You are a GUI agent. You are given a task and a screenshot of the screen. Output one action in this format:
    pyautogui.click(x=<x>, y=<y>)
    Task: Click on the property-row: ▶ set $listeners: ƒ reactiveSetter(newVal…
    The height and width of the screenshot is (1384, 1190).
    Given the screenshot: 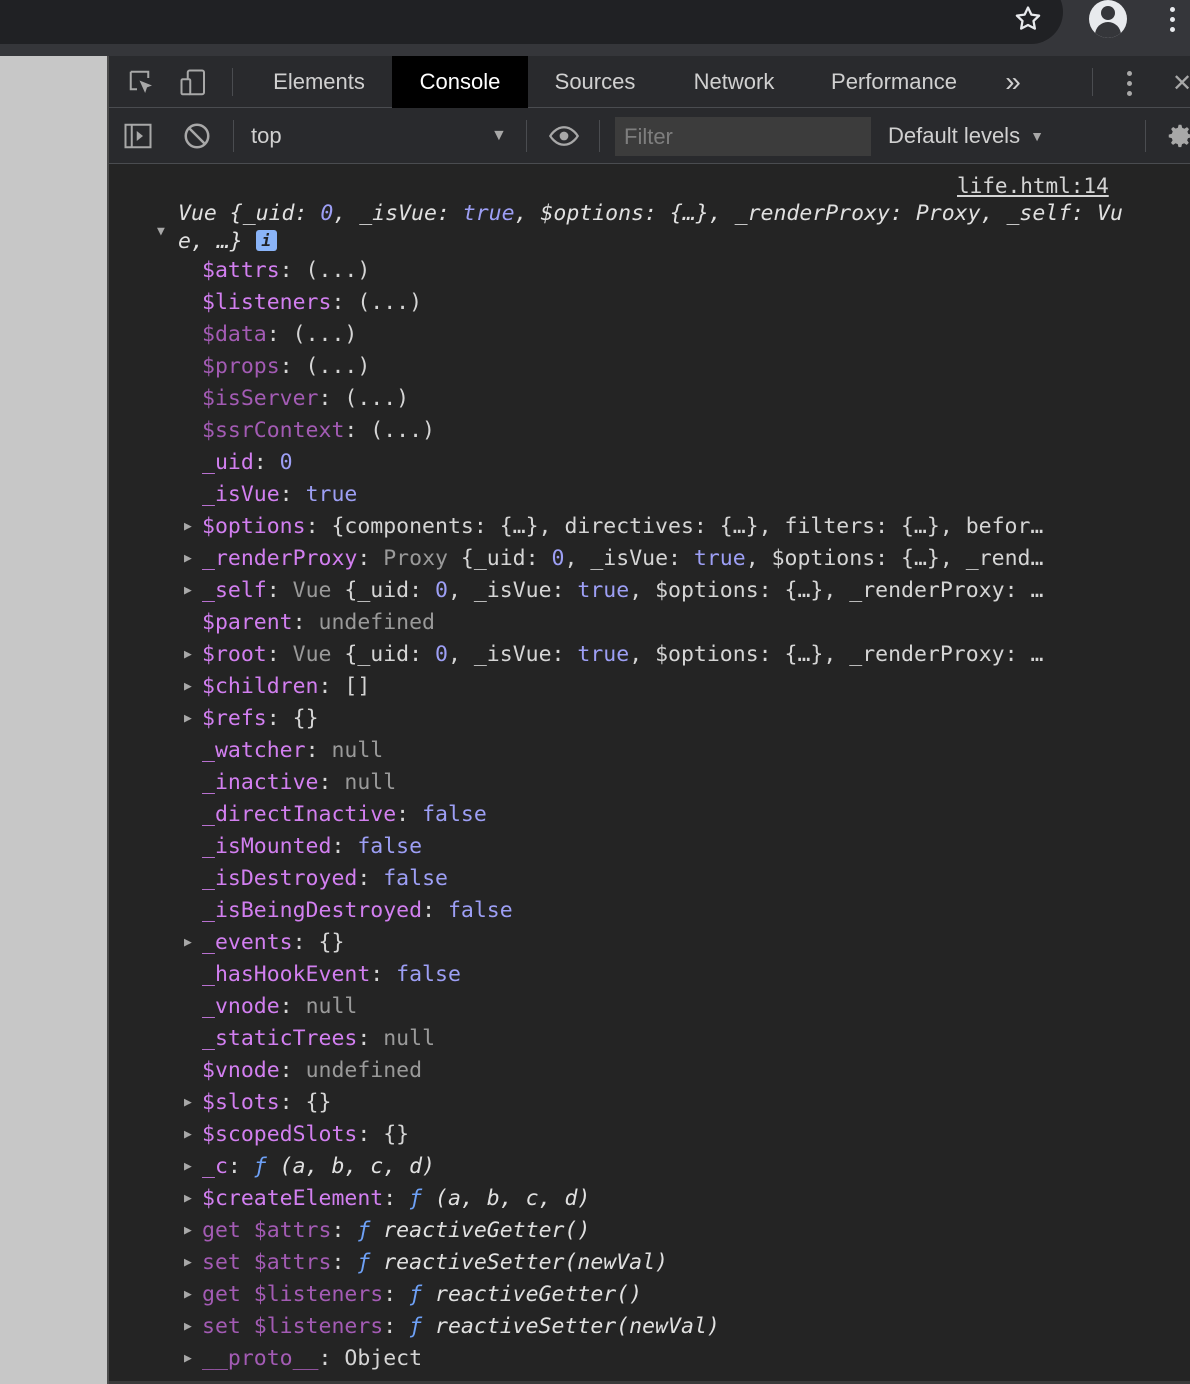 What is the action you would take?
    pyautogui.click(x=626, y=1327)
    